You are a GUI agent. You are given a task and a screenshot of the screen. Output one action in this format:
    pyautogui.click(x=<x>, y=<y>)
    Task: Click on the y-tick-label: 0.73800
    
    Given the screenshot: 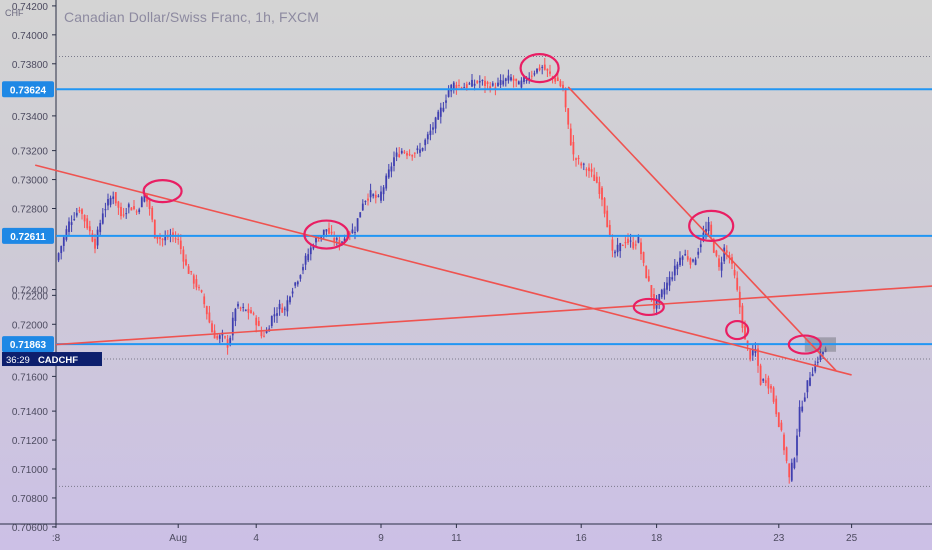 What is the action you would take?
    pyautogui.click(x=30, y=65)
    